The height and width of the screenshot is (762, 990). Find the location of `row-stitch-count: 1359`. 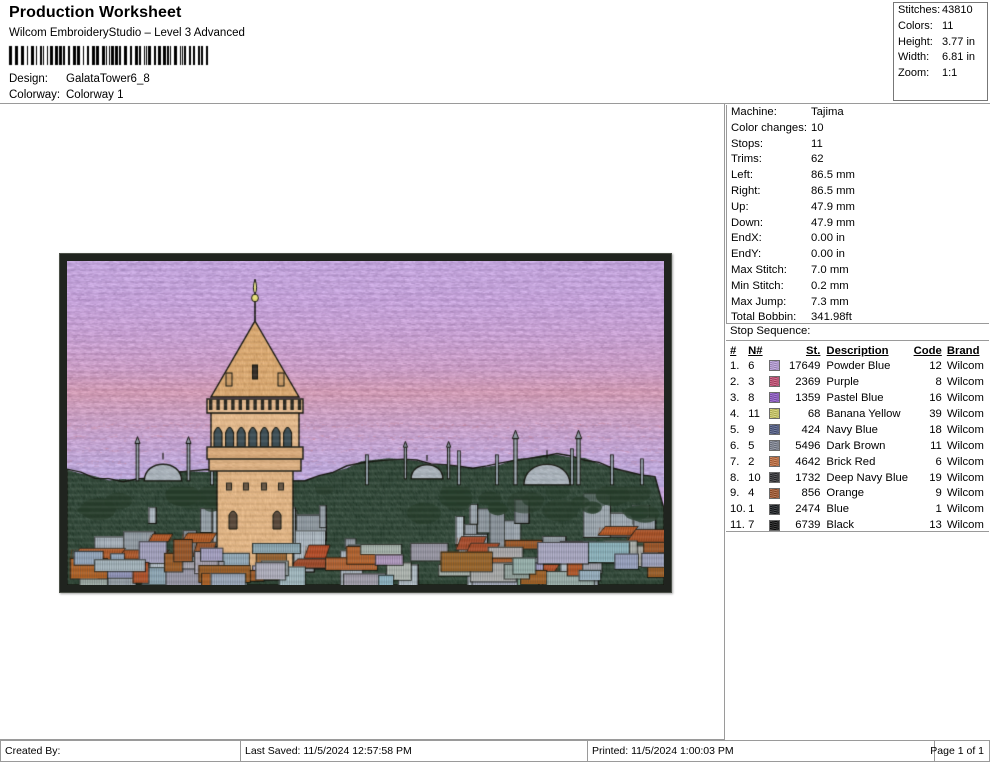

row-stitch-count: 1359 is located at coordinates (808, 397).